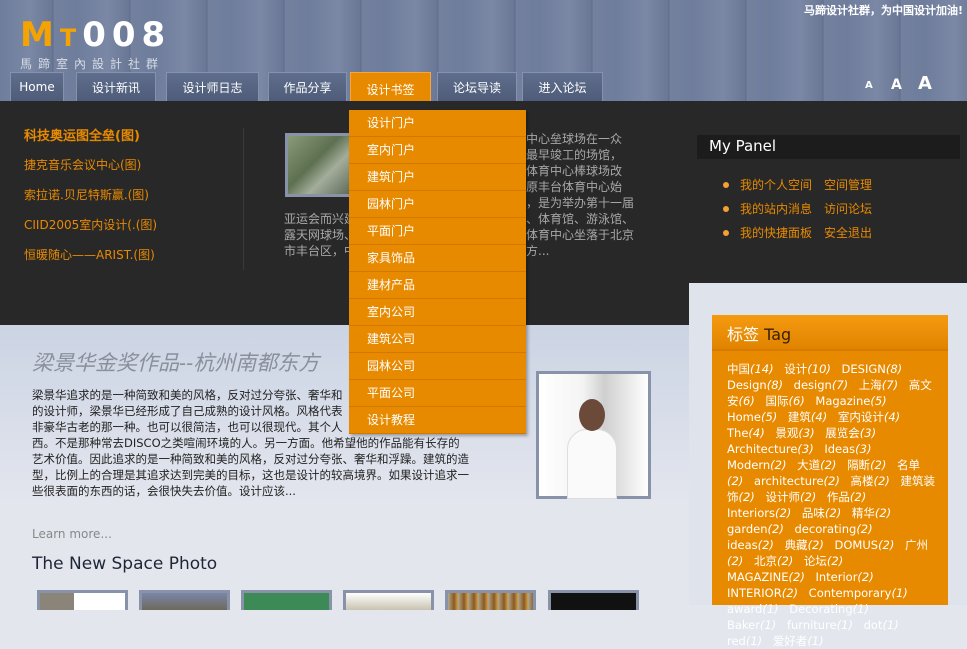 This screenshot has width=967, height=649. I want to click on tag-label: red, so click(736, 641).